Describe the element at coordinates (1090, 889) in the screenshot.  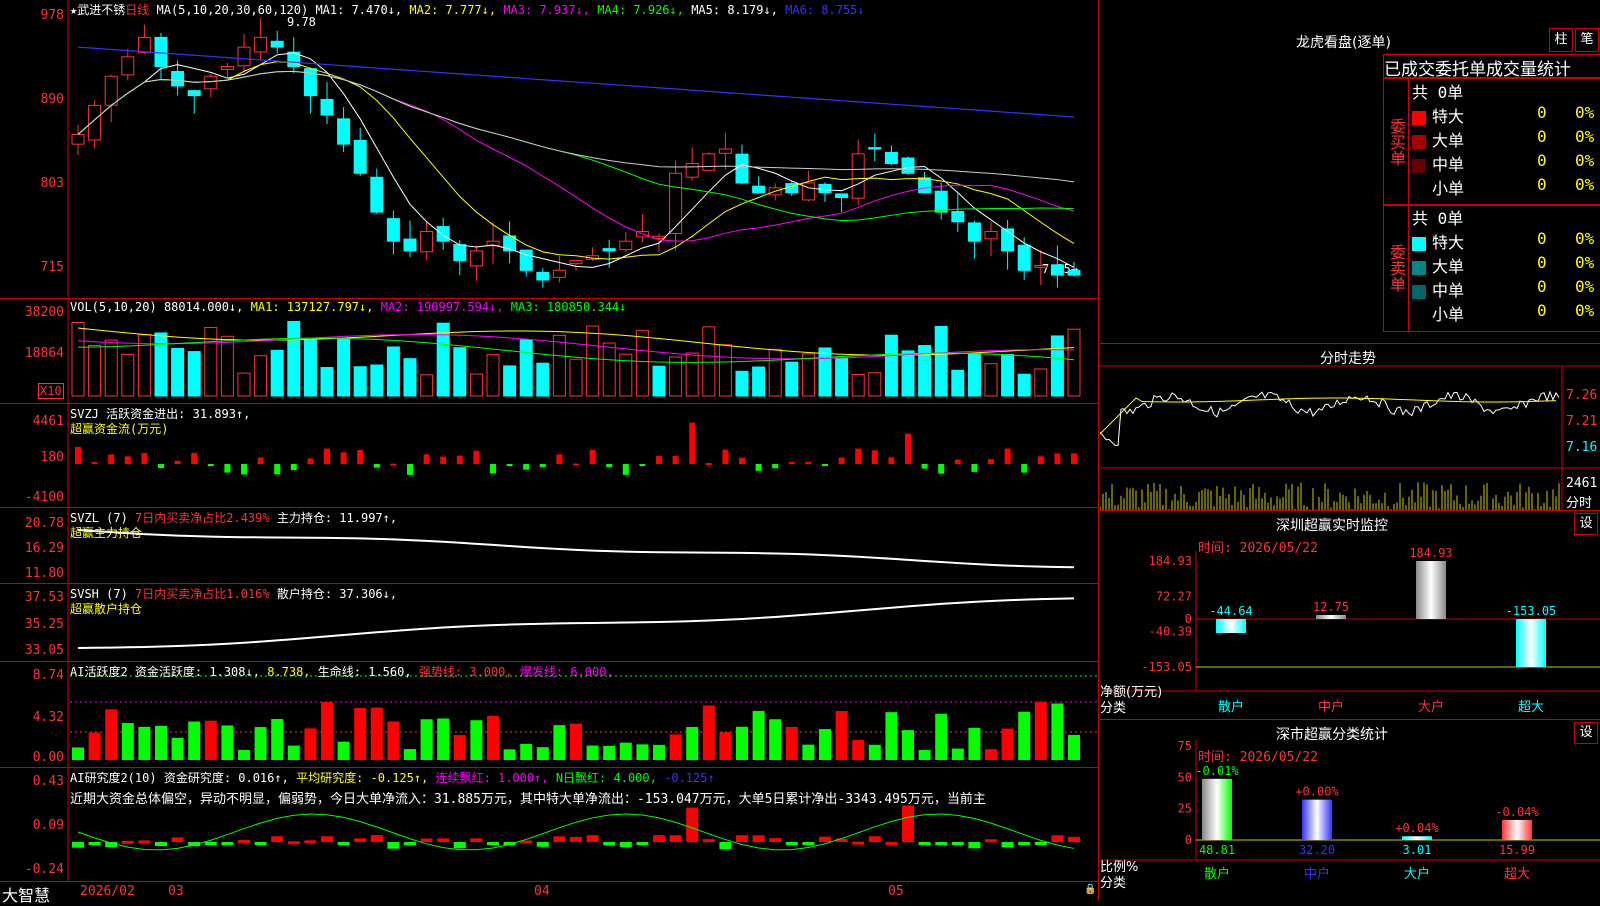
I see `lock-icon: 🔒` at that location.